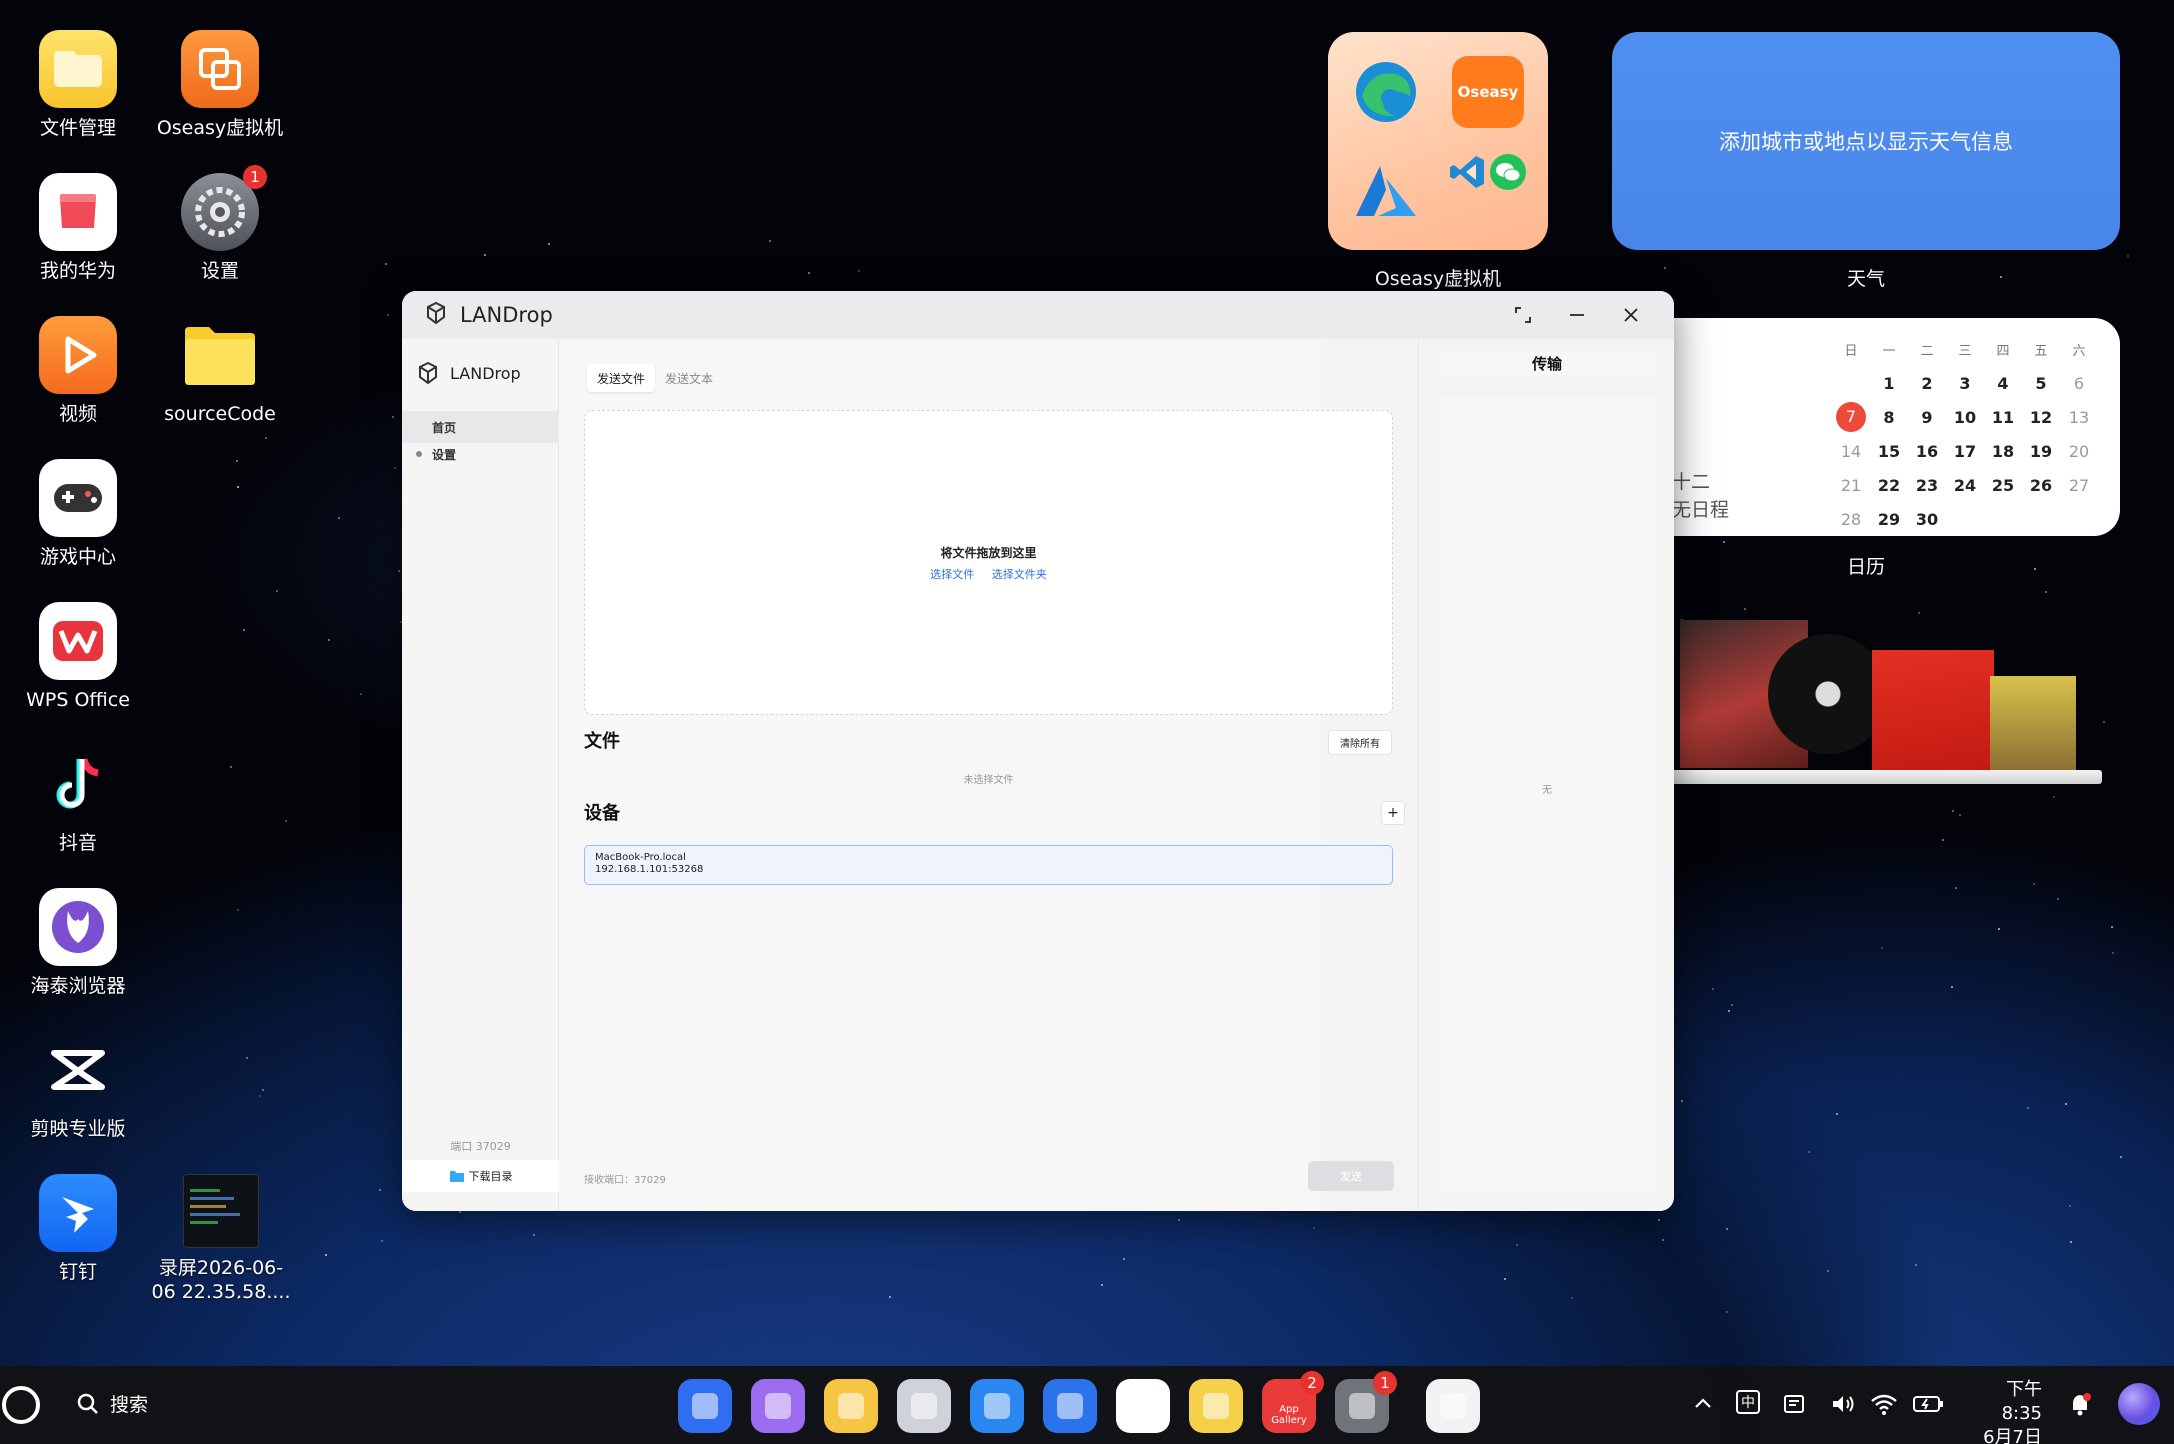 The height and width of the screenshot is (1444, 2174). I want to click on calendar-day: 26, so click(2041, 485).